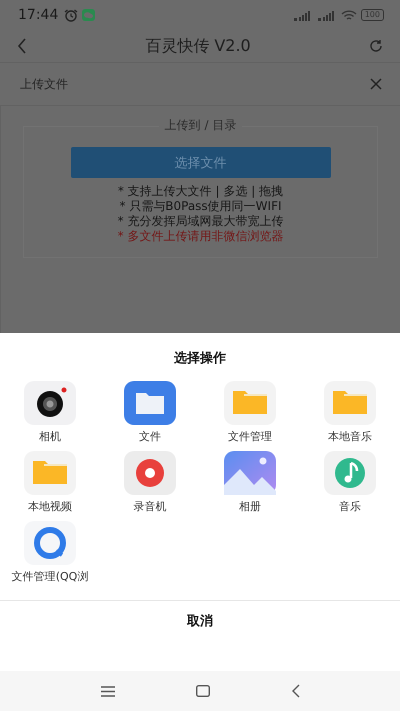 Image resolution: width=400 pixels, height=711 pixels. Describe the element at coordinates (50, 436) in the screenshot. I see `app-label: 相机` at that location.